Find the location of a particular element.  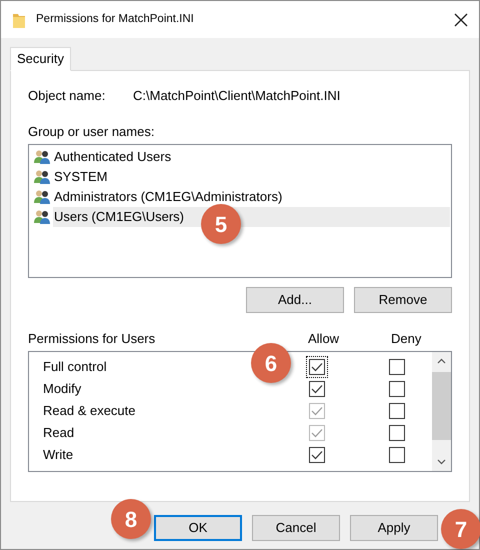

dialog-button: Cancel is located at coordinates (296, 528).